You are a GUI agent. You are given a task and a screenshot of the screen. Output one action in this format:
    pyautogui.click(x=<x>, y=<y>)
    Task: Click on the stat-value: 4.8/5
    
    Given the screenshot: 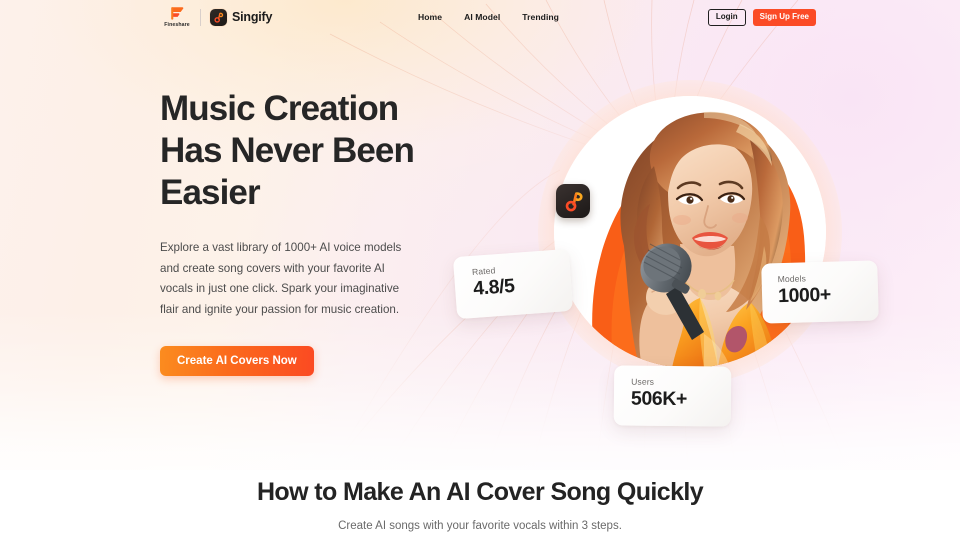 What is the action you would take?
    pyautogui.click(x=494, y=287)
    